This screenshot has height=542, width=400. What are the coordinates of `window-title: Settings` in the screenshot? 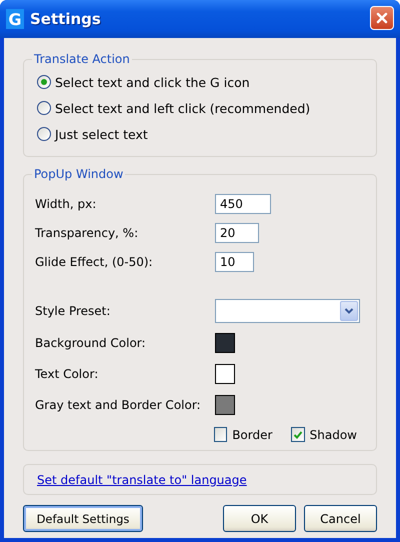 It's located at (66, 19).